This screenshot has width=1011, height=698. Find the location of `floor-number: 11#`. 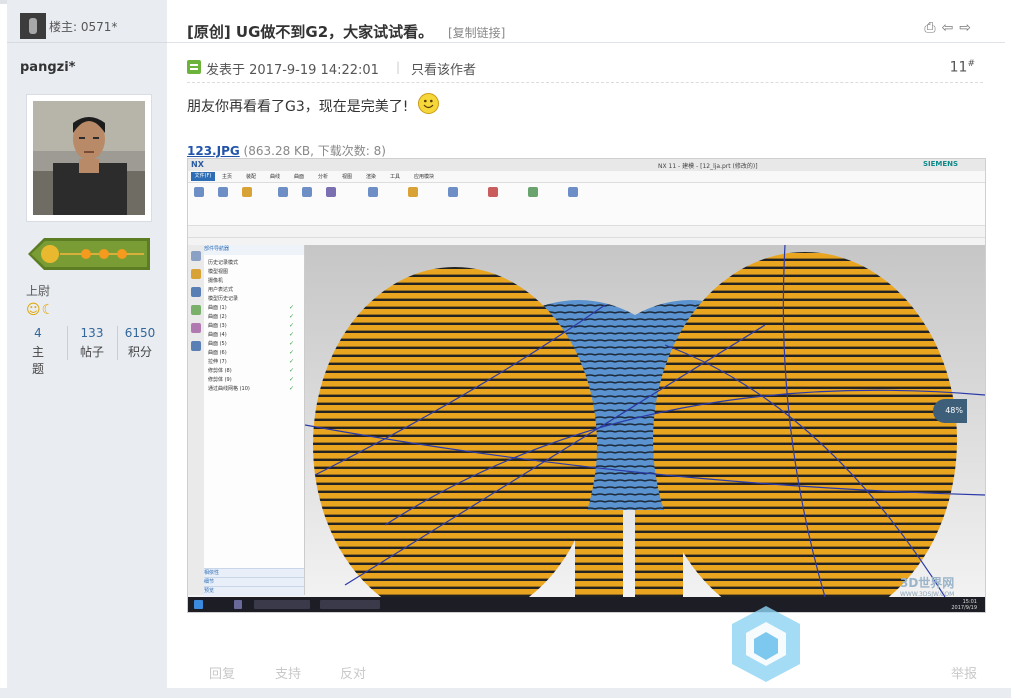

floor-number: 11# is located at coordinates (962, 67).